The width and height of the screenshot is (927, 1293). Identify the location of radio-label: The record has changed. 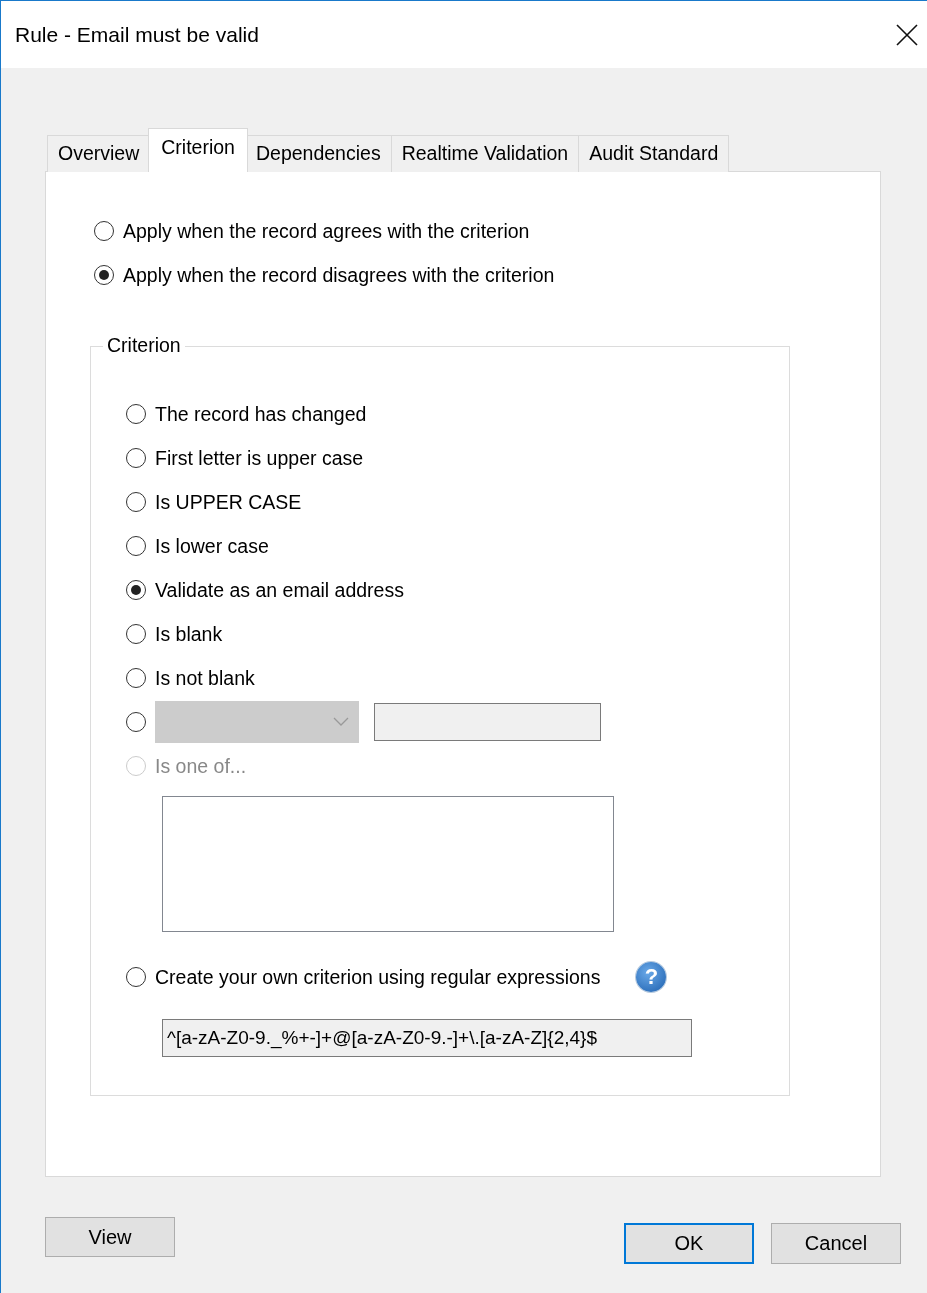
(261, 414).